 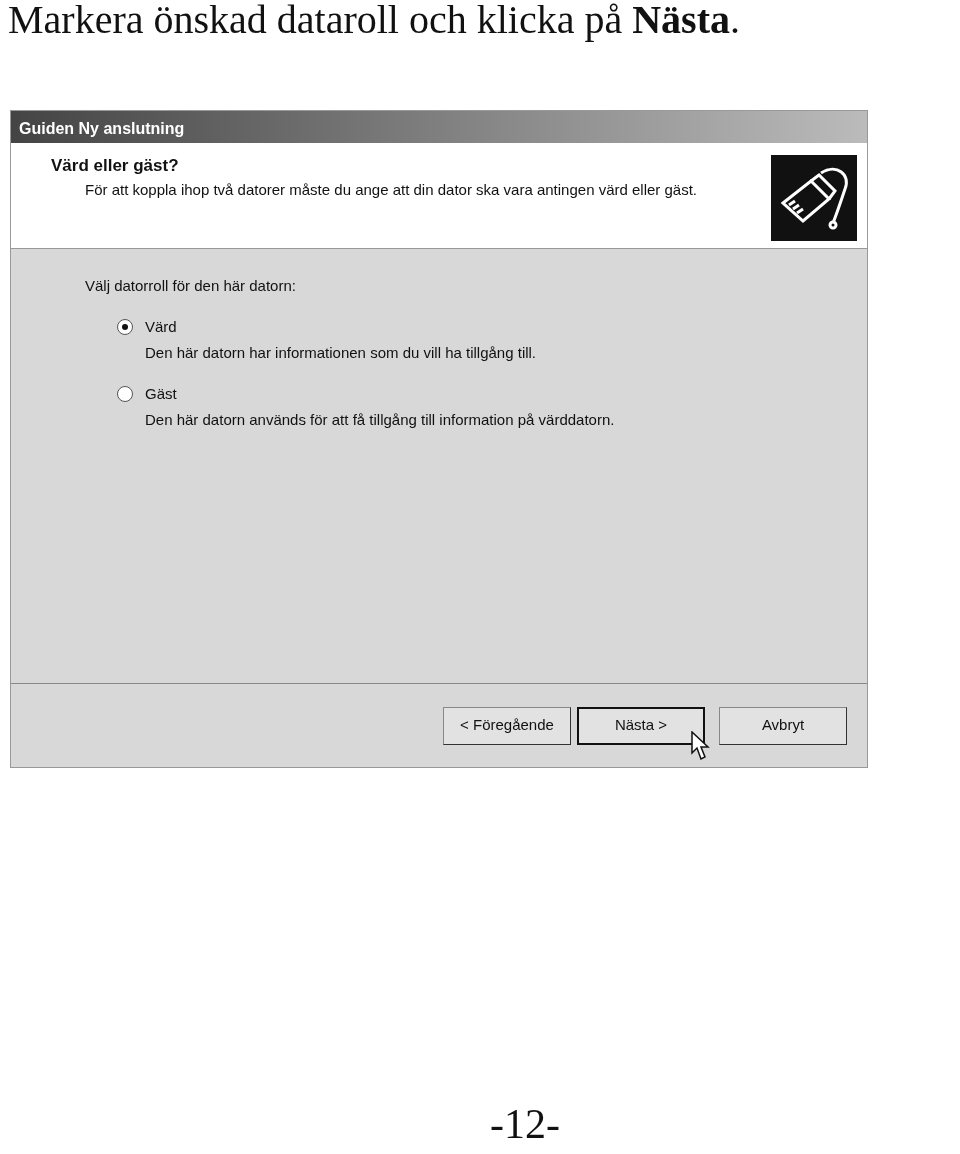 I want to click on mouse-cursor-icon, so click(x=701, y=745).